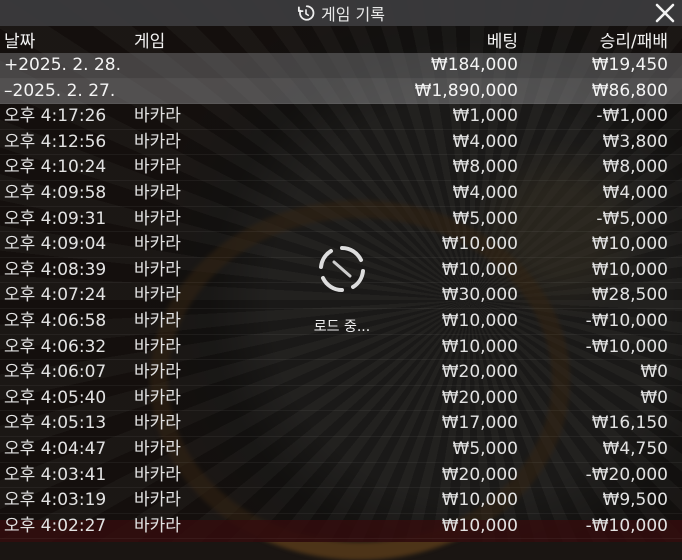  I want to click on game-history-titlebar: 게임 기록, so click(341, 13).